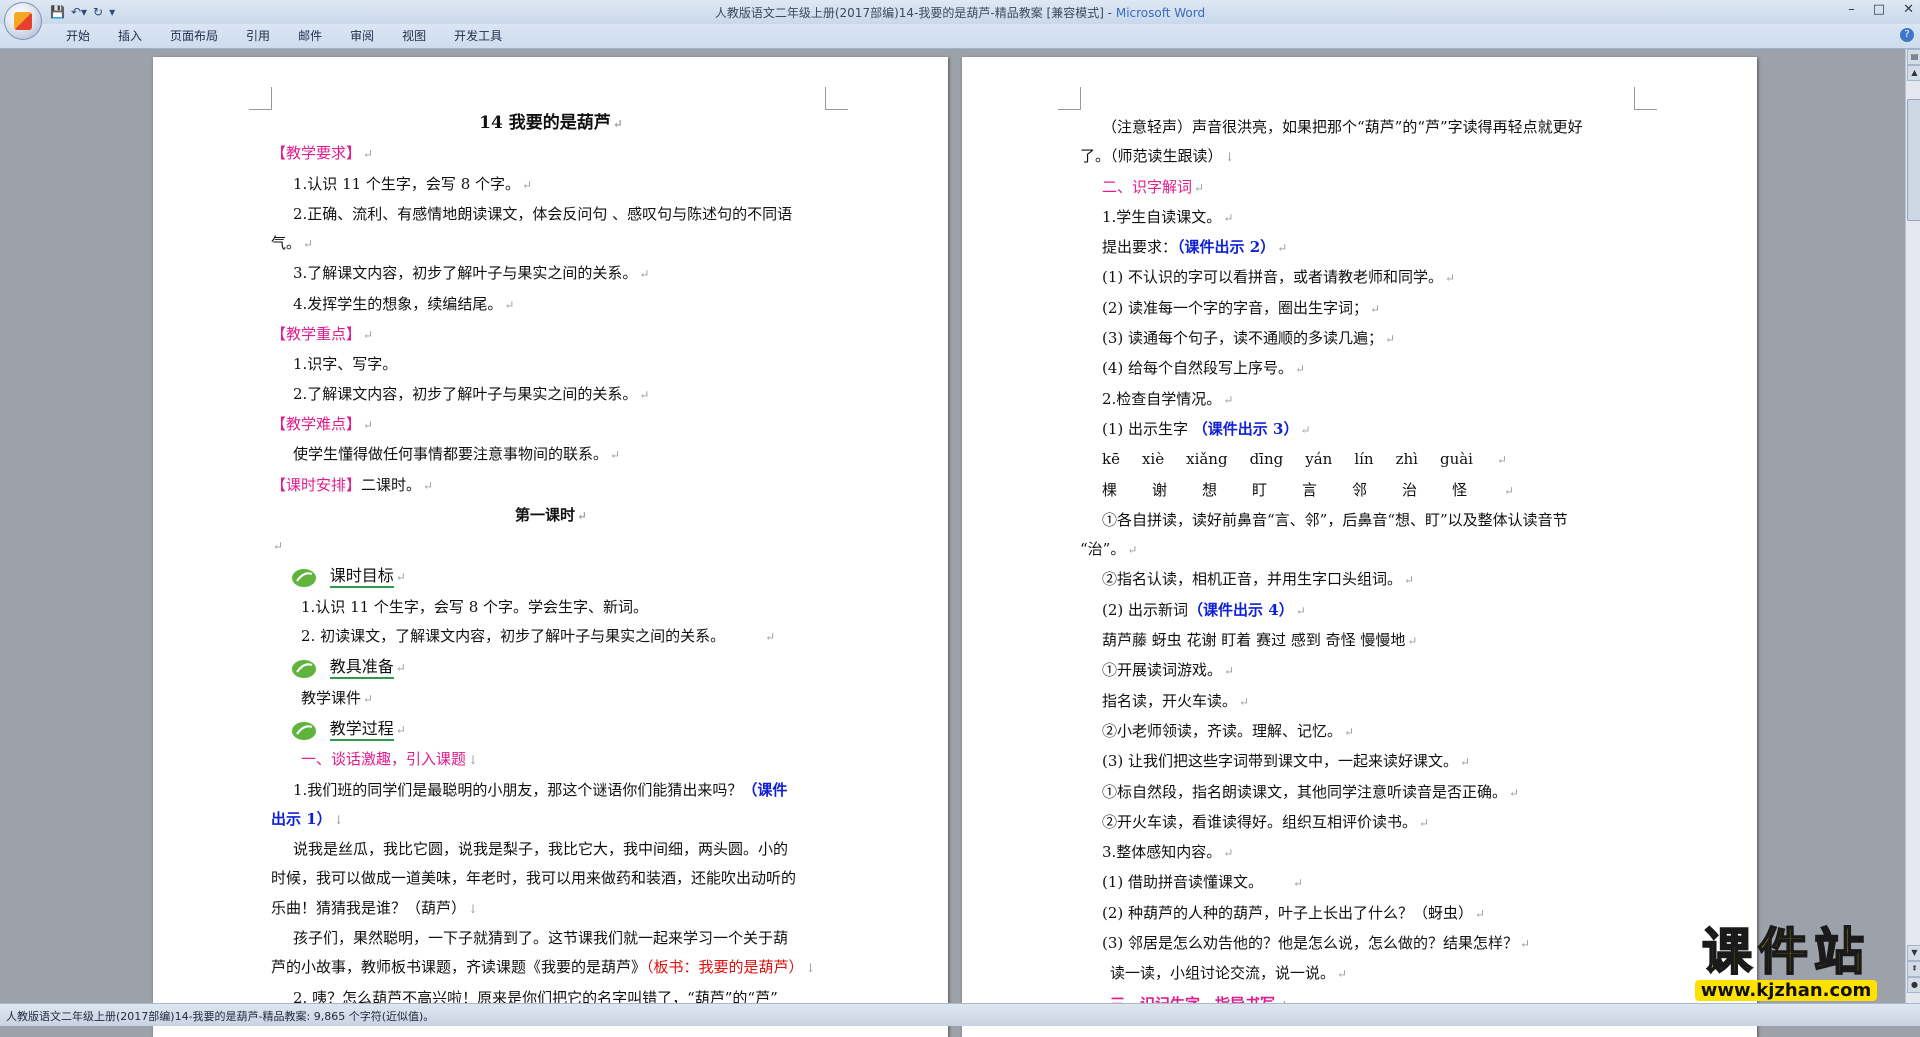  I want to click on ribbon-tabs: 开始 插入 页面布局 引用 邮件 审阅 视图 开发工具, so click(284, 36).